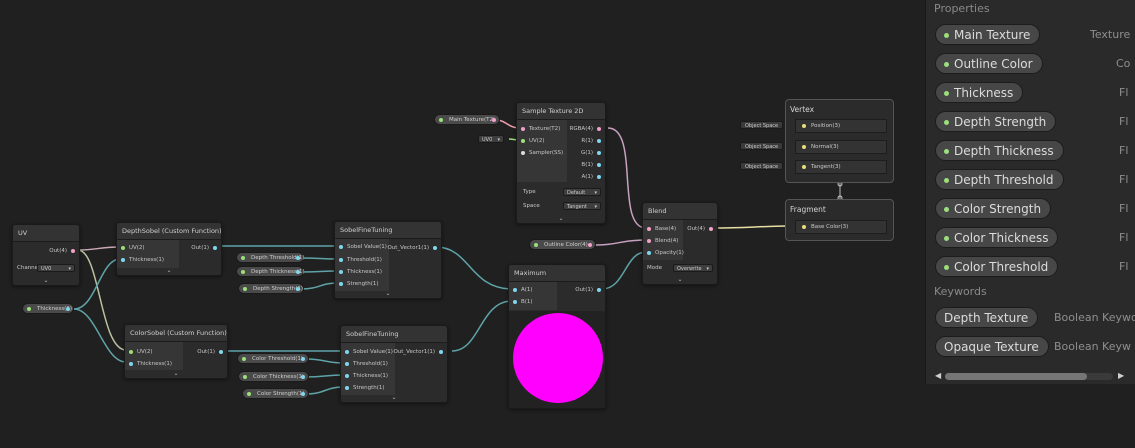 This screenshot has width=1135, height=448. Describe the element at coordinates (987, 317) in the screenshot. I see `keyword-depth-texture: Depth Texture` at that location.